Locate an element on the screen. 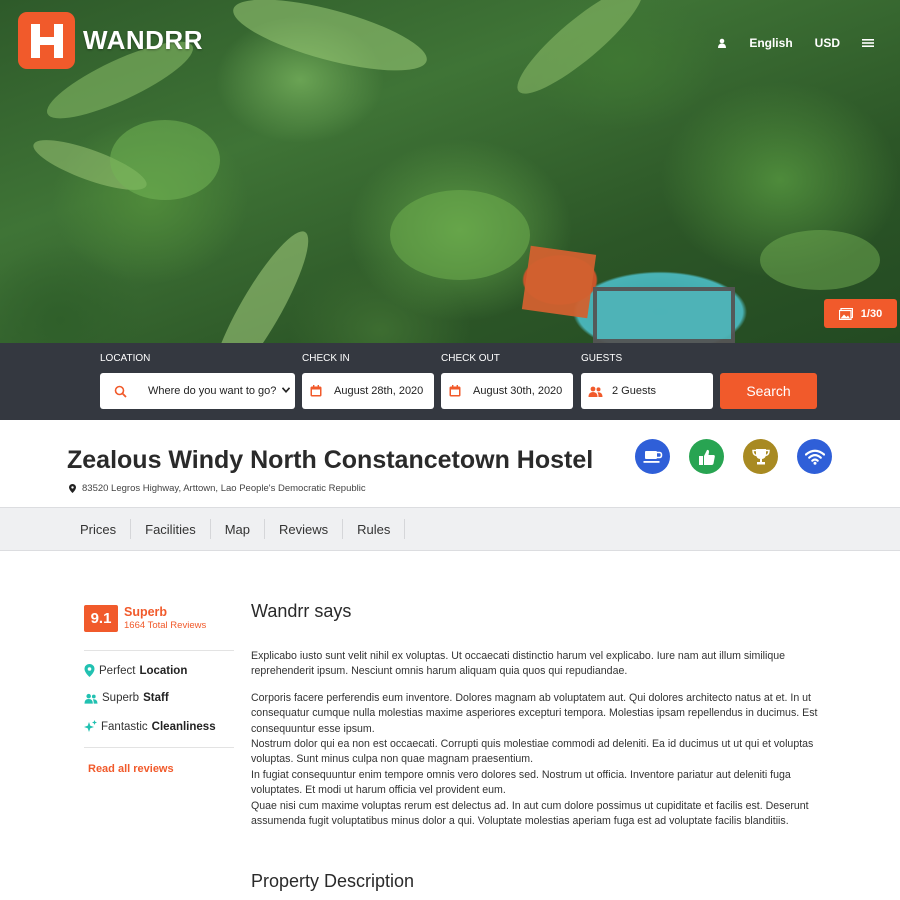 The image size is (900, 900). account-button is located at coordinates (722, 43).